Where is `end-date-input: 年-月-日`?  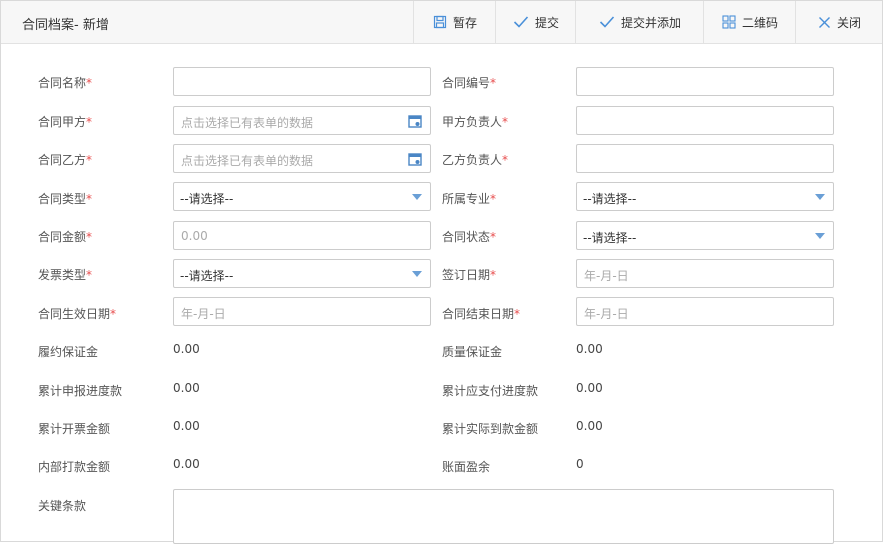 end-date-input: 年-月-日 is located at coordinates (705, 311).